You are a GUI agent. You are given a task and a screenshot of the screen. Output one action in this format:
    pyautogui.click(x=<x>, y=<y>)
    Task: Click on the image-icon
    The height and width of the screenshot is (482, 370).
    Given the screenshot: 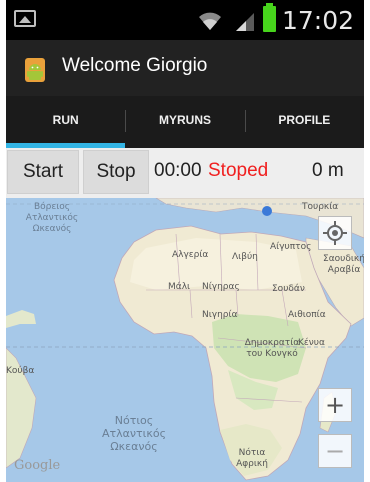 What is the action you would take?
    pyautogui.click(x=25, y=18)
    